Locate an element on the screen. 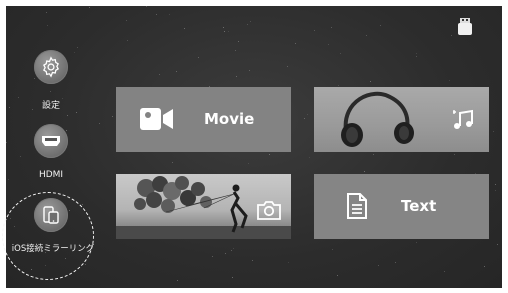 This screenshot has height=293, width=508. highlight-circle is located at coordinates (48, 236).